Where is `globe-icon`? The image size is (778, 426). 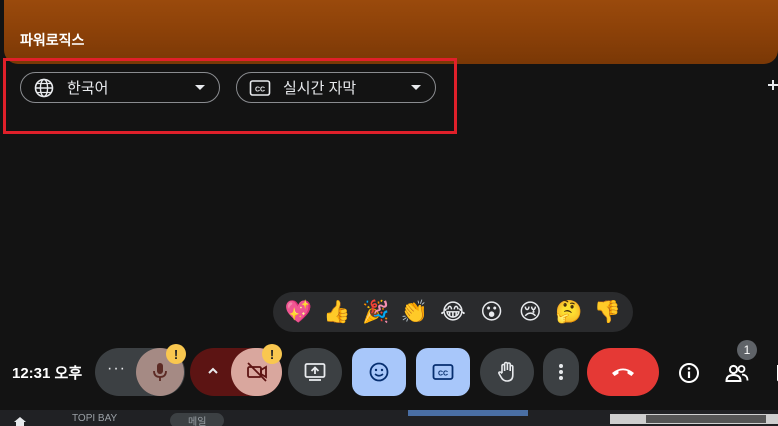
globe-icon is located at coordinates (44, 88).